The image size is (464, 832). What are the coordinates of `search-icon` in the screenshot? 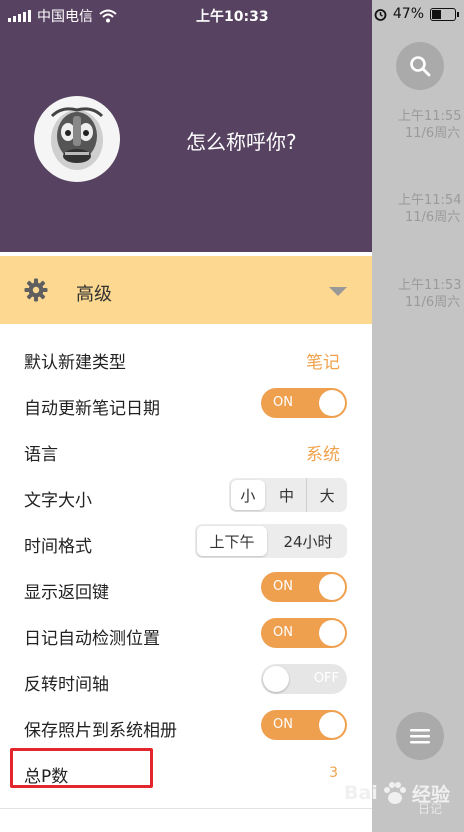 It's located at (420, 66).